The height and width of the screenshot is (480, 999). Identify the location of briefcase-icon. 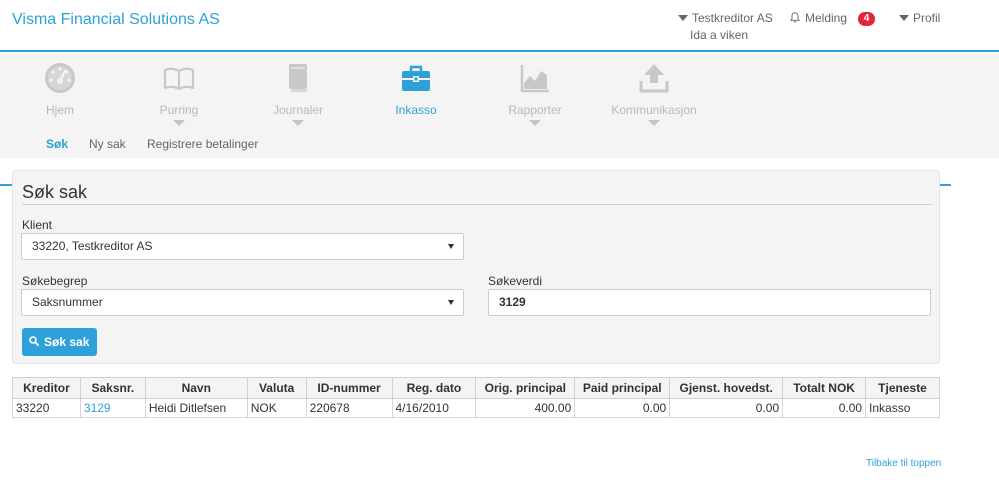
(416, 78).